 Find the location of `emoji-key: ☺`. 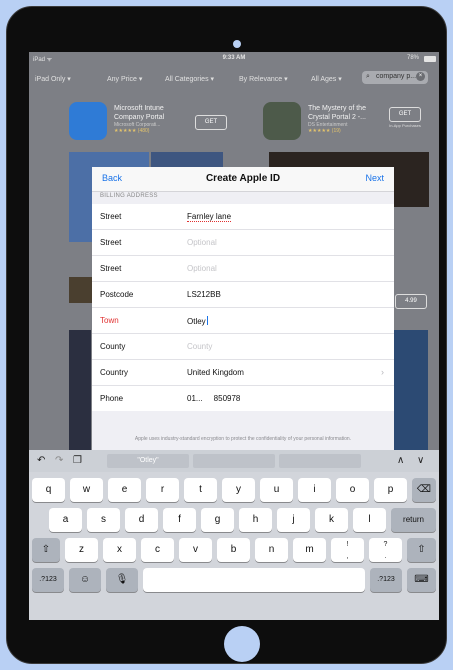

emoji-key: ☺ is located at coordinates (85, 580).